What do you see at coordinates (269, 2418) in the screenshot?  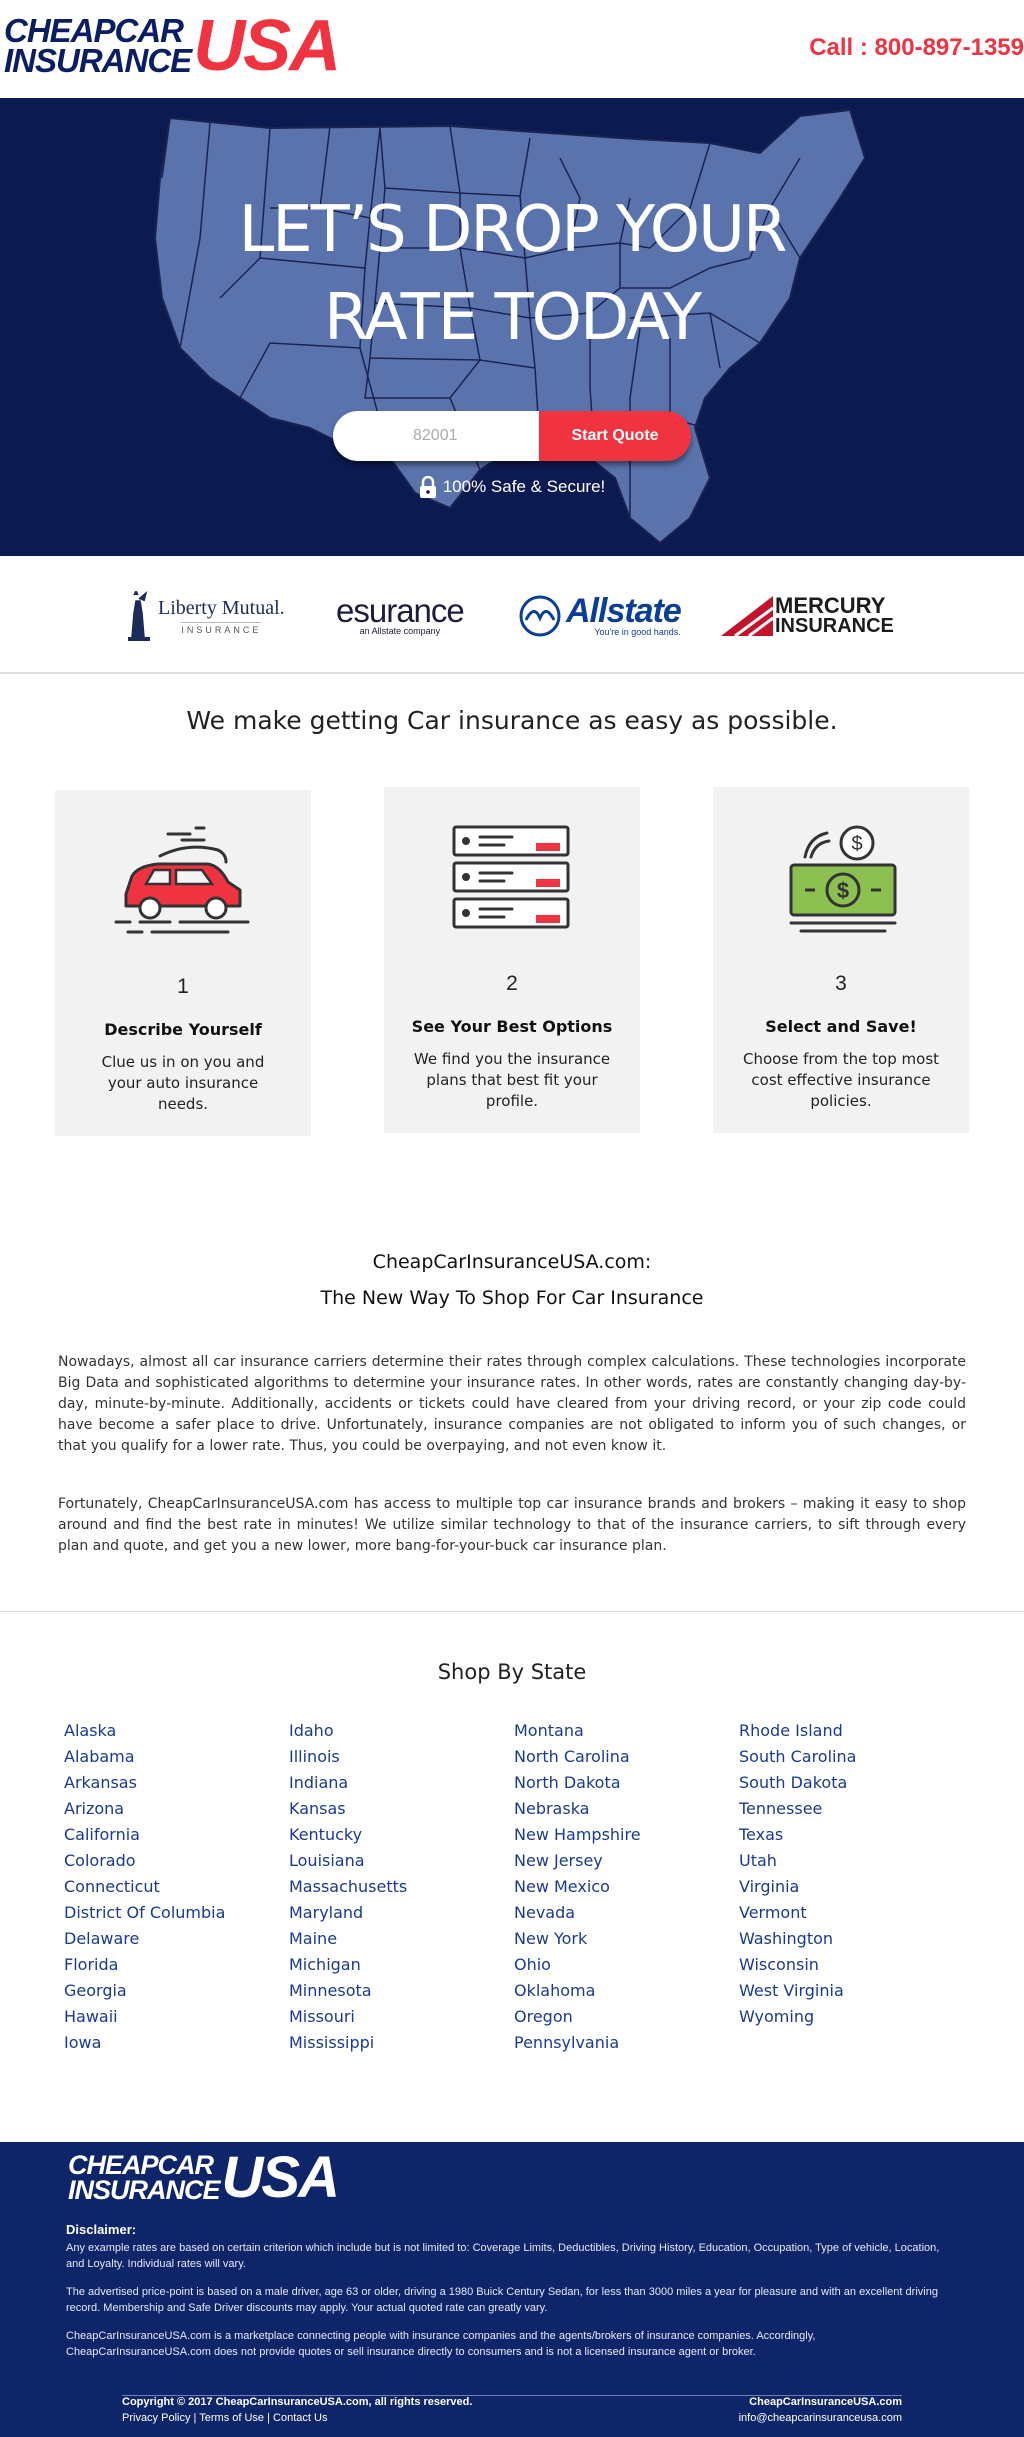 I see `footer-sep-2: |` at bounding box center [269, 2418].